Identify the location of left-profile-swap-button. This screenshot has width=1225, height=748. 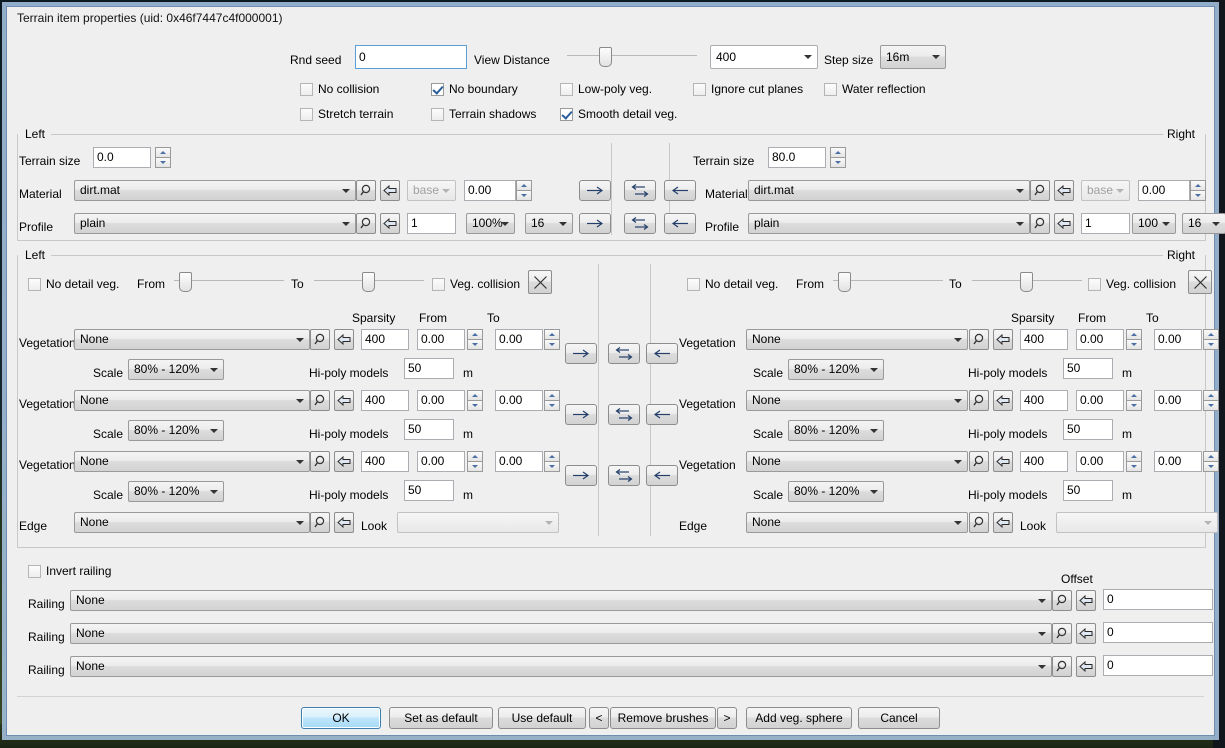
(640, 223).